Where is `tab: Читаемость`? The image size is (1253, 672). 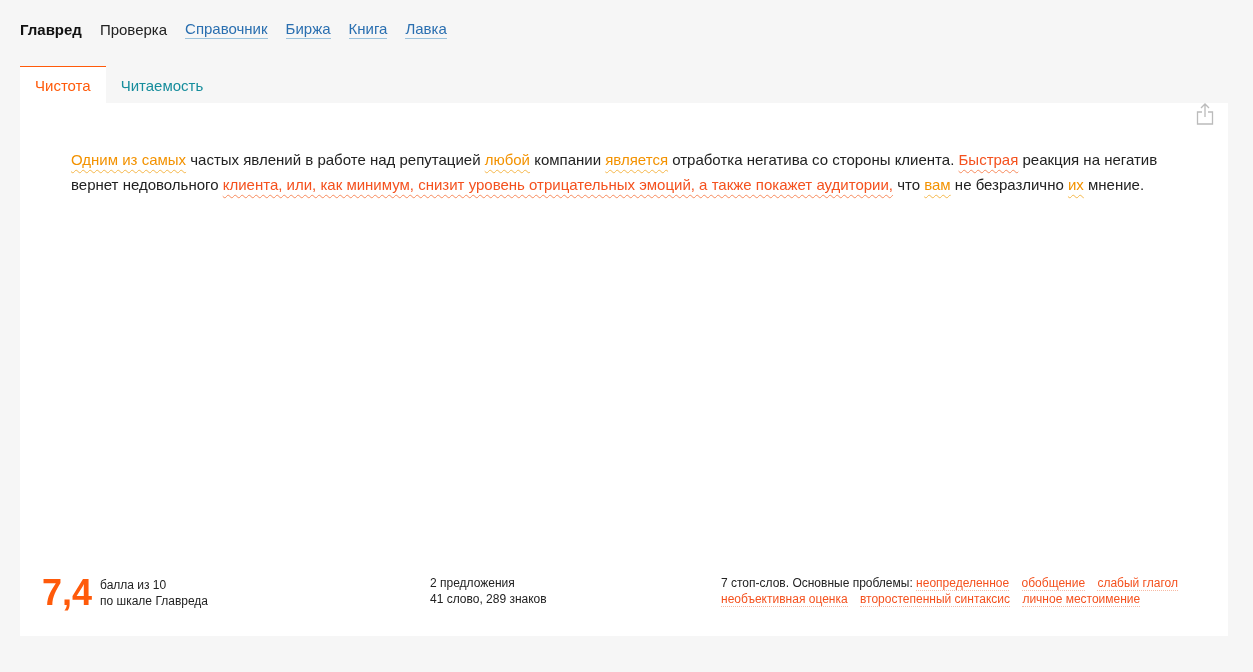
tab: Читаемость is located at coordinates (162, 84).